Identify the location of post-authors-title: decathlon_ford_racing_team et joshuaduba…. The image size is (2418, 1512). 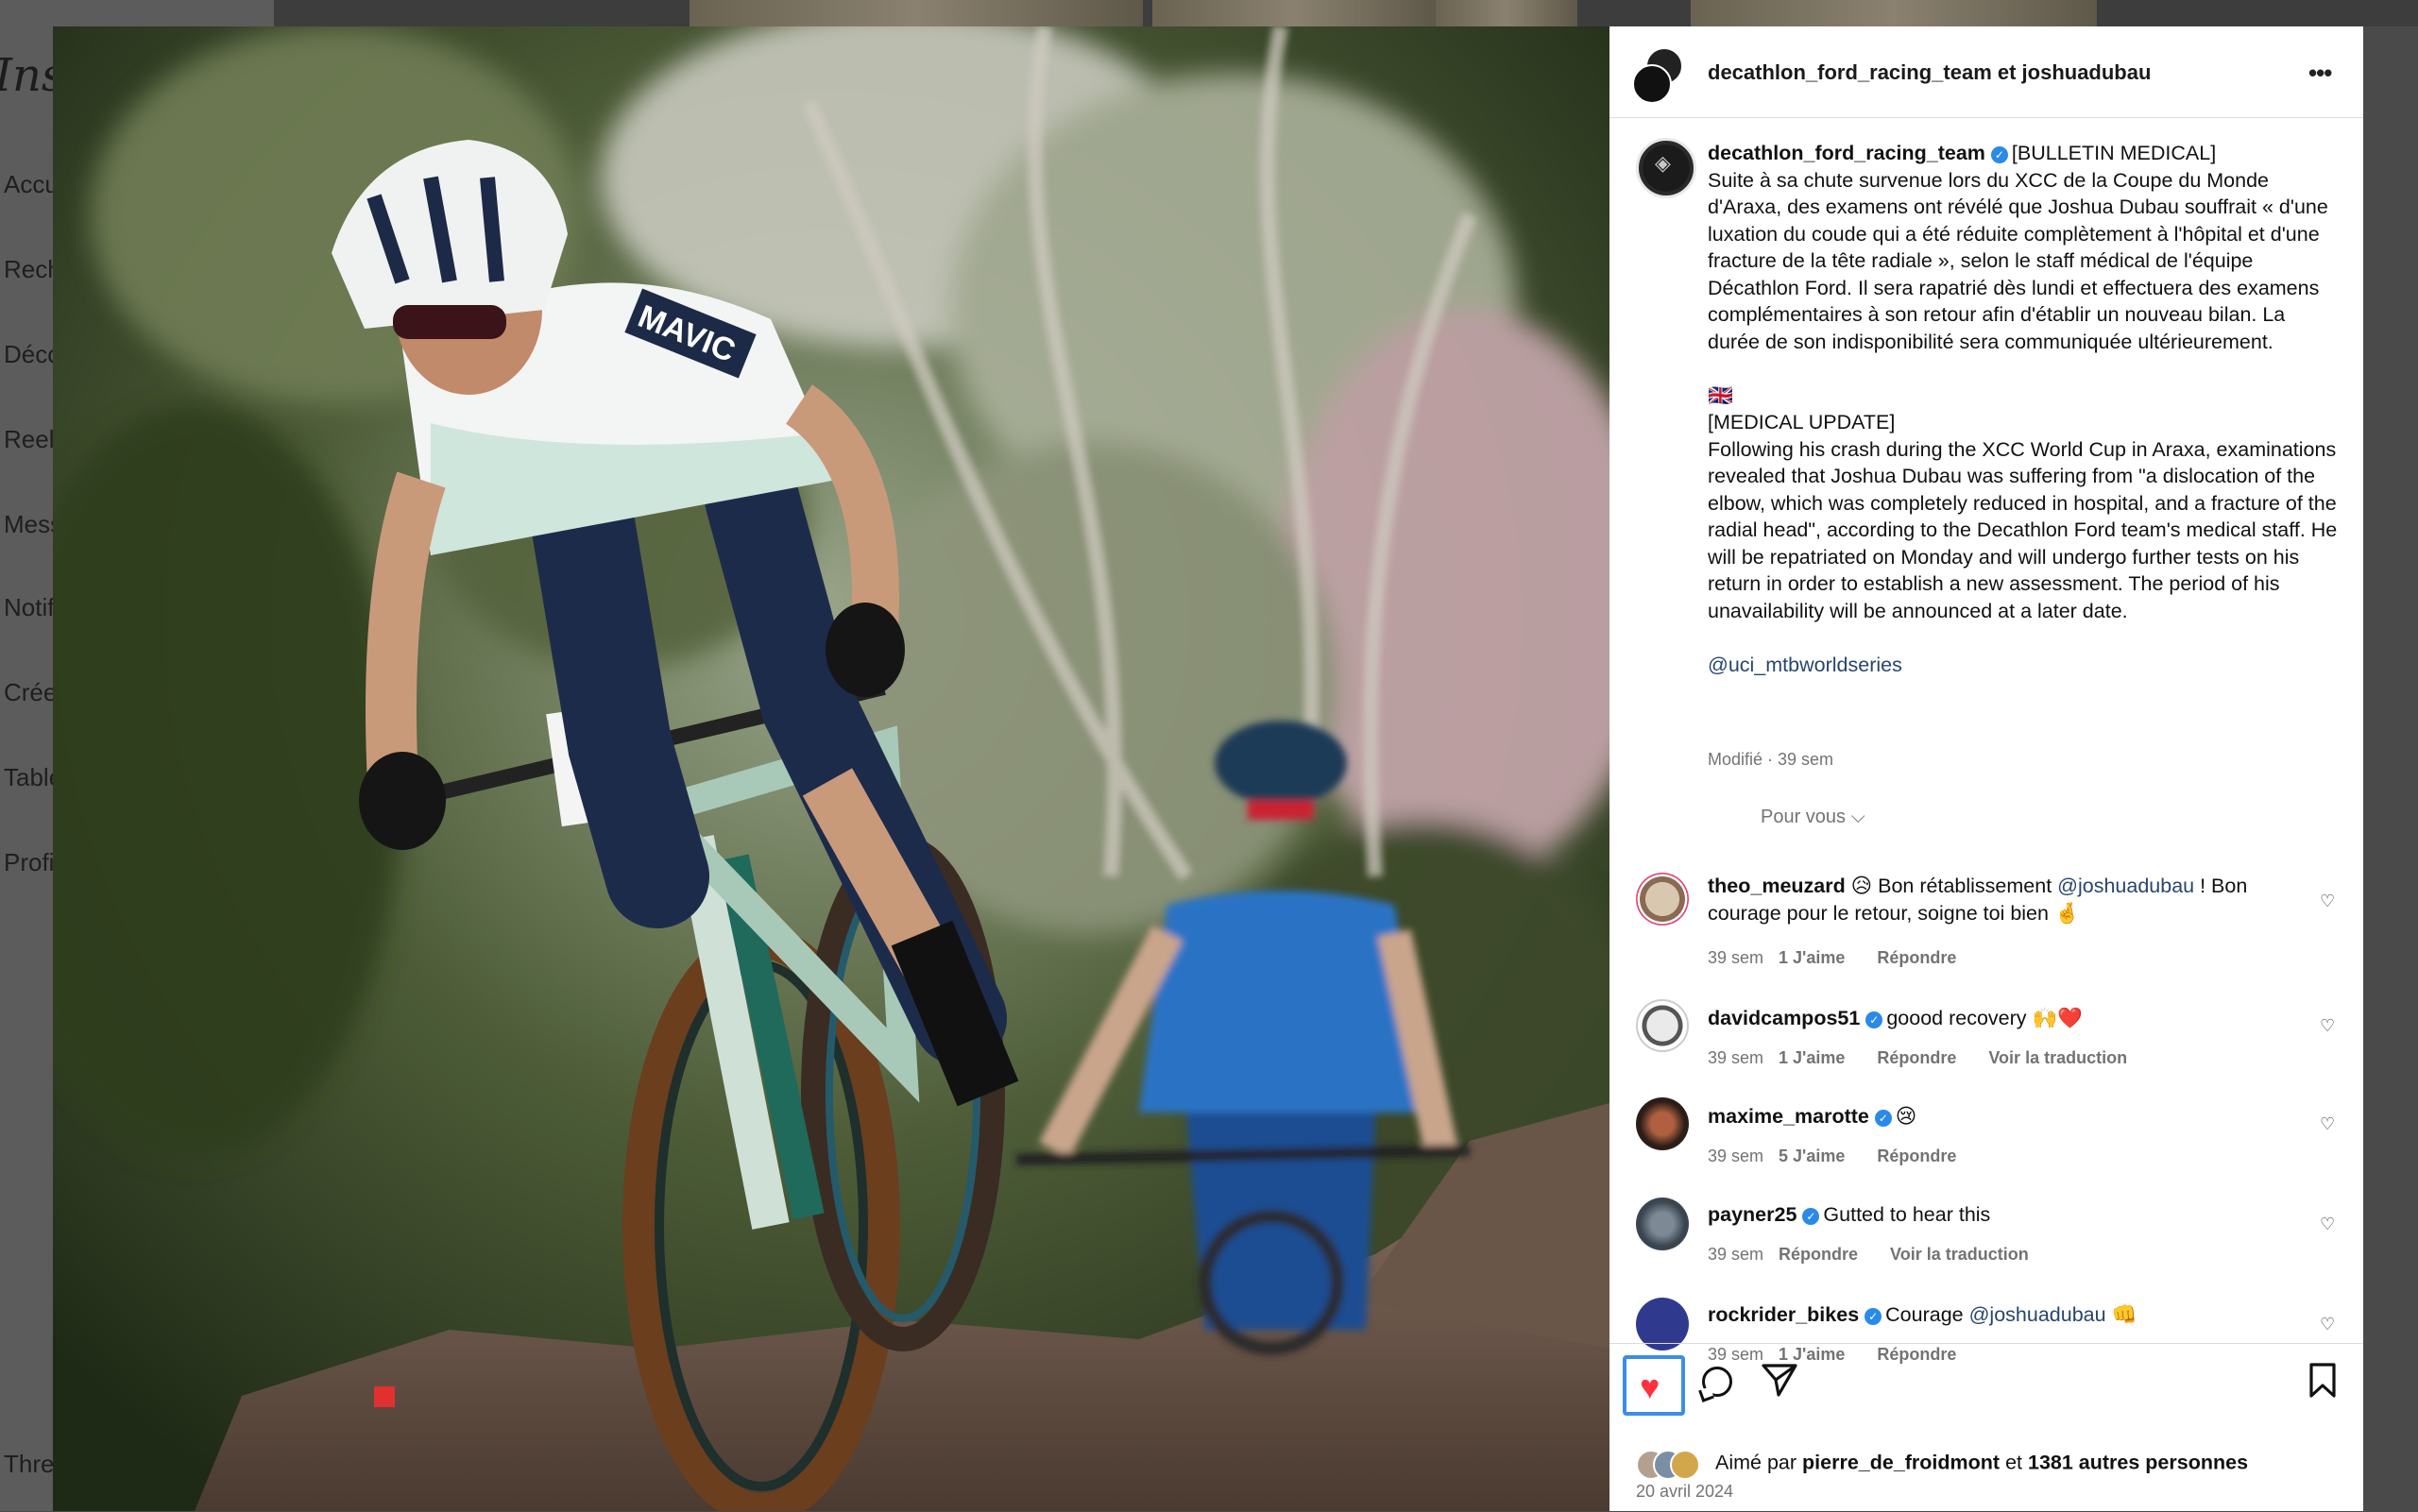
(1929, 72).